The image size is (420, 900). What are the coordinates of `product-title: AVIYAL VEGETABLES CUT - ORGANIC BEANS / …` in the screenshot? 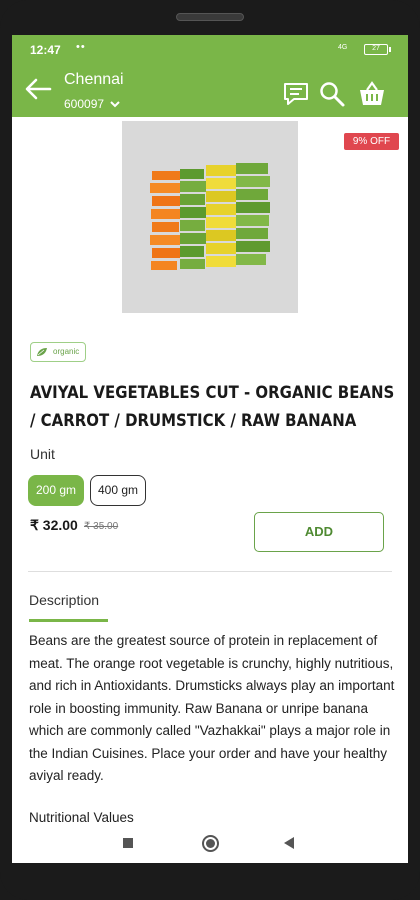 It's located at (212, 407).